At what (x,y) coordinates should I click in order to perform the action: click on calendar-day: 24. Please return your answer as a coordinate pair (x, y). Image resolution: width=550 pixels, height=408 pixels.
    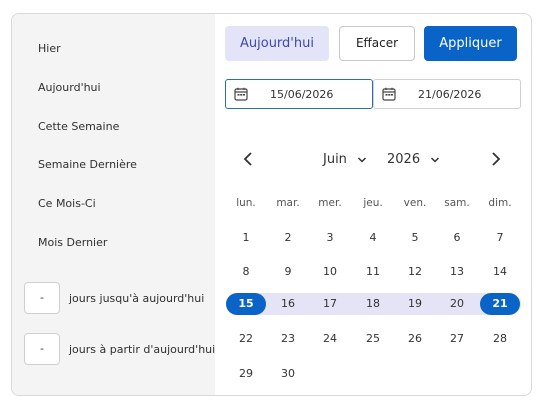
    Looking at the image, I should click on (330, 339).